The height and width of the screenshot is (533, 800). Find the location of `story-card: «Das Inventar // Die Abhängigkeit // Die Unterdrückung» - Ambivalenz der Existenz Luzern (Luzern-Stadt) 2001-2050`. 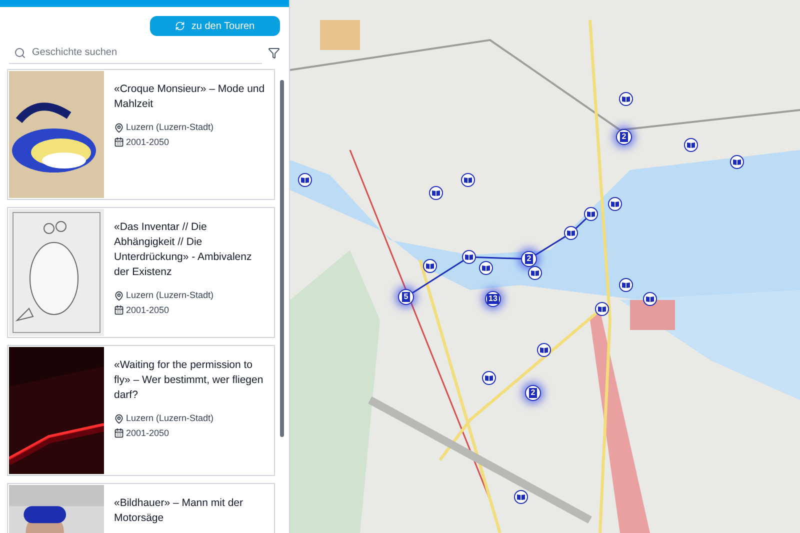

story-card: «Das Inventar // Die Abhängigkeit // Die Unterdrückung» - Ambivalenz der Existenz Luzern (Luzern-Stadt) 2001-2050 is located at coordinates (141, 272).